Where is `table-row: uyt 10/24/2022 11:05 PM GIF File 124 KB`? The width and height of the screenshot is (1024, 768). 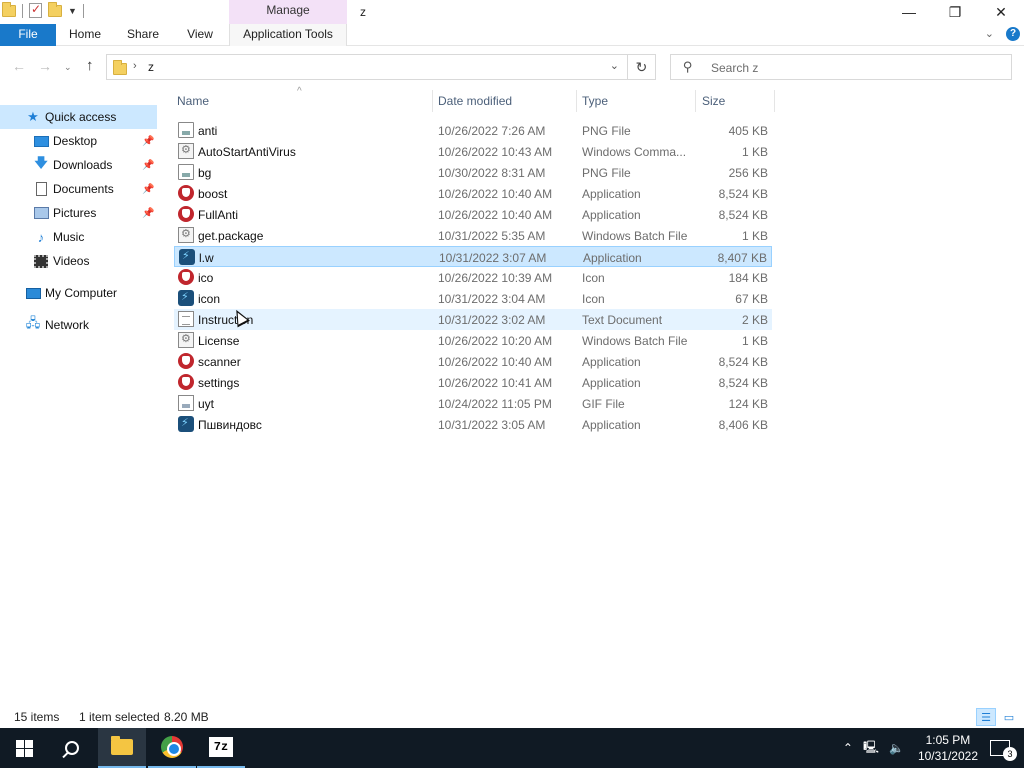
table-row: uyt 10/24/2022 11:05 PM GIF File 124 KB is located at coordinates (473, 403).